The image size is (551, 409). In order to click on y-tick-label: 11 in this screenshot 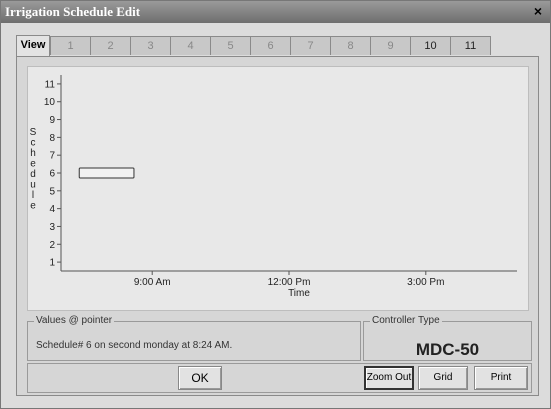, I will do `click(50, 84)`.